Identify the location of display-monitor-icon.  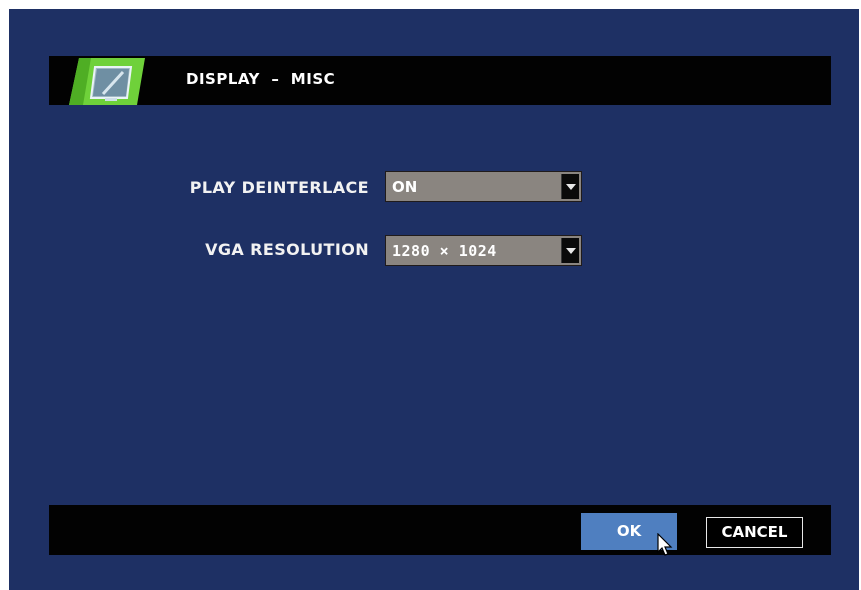
(107, 81).